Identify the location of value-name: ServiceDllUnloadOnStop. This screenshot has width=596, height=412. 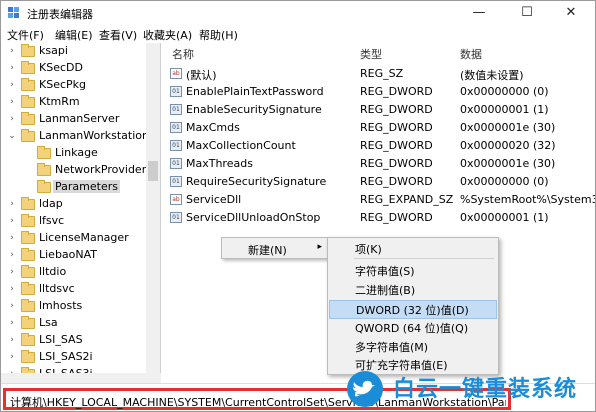
(253, 217).